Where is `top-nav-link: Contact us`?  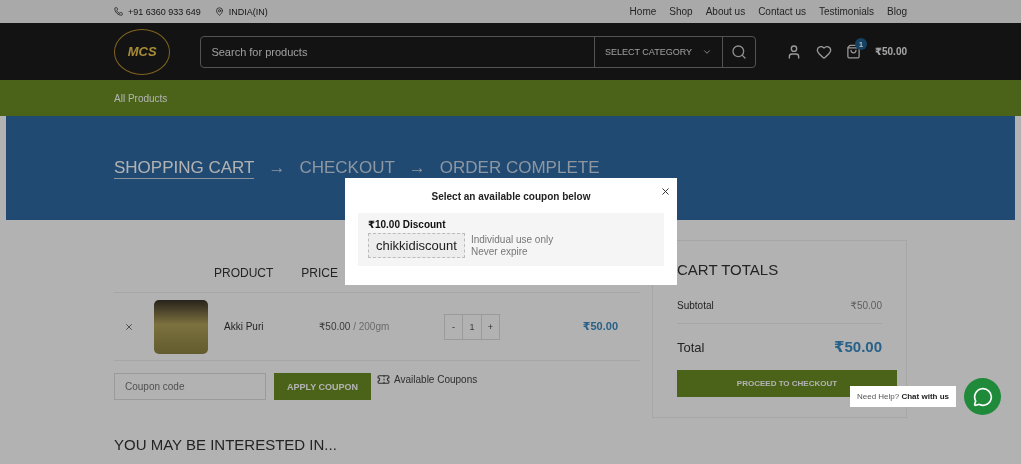 top-nav-link: Contact us is located at coordinates (782, 11).